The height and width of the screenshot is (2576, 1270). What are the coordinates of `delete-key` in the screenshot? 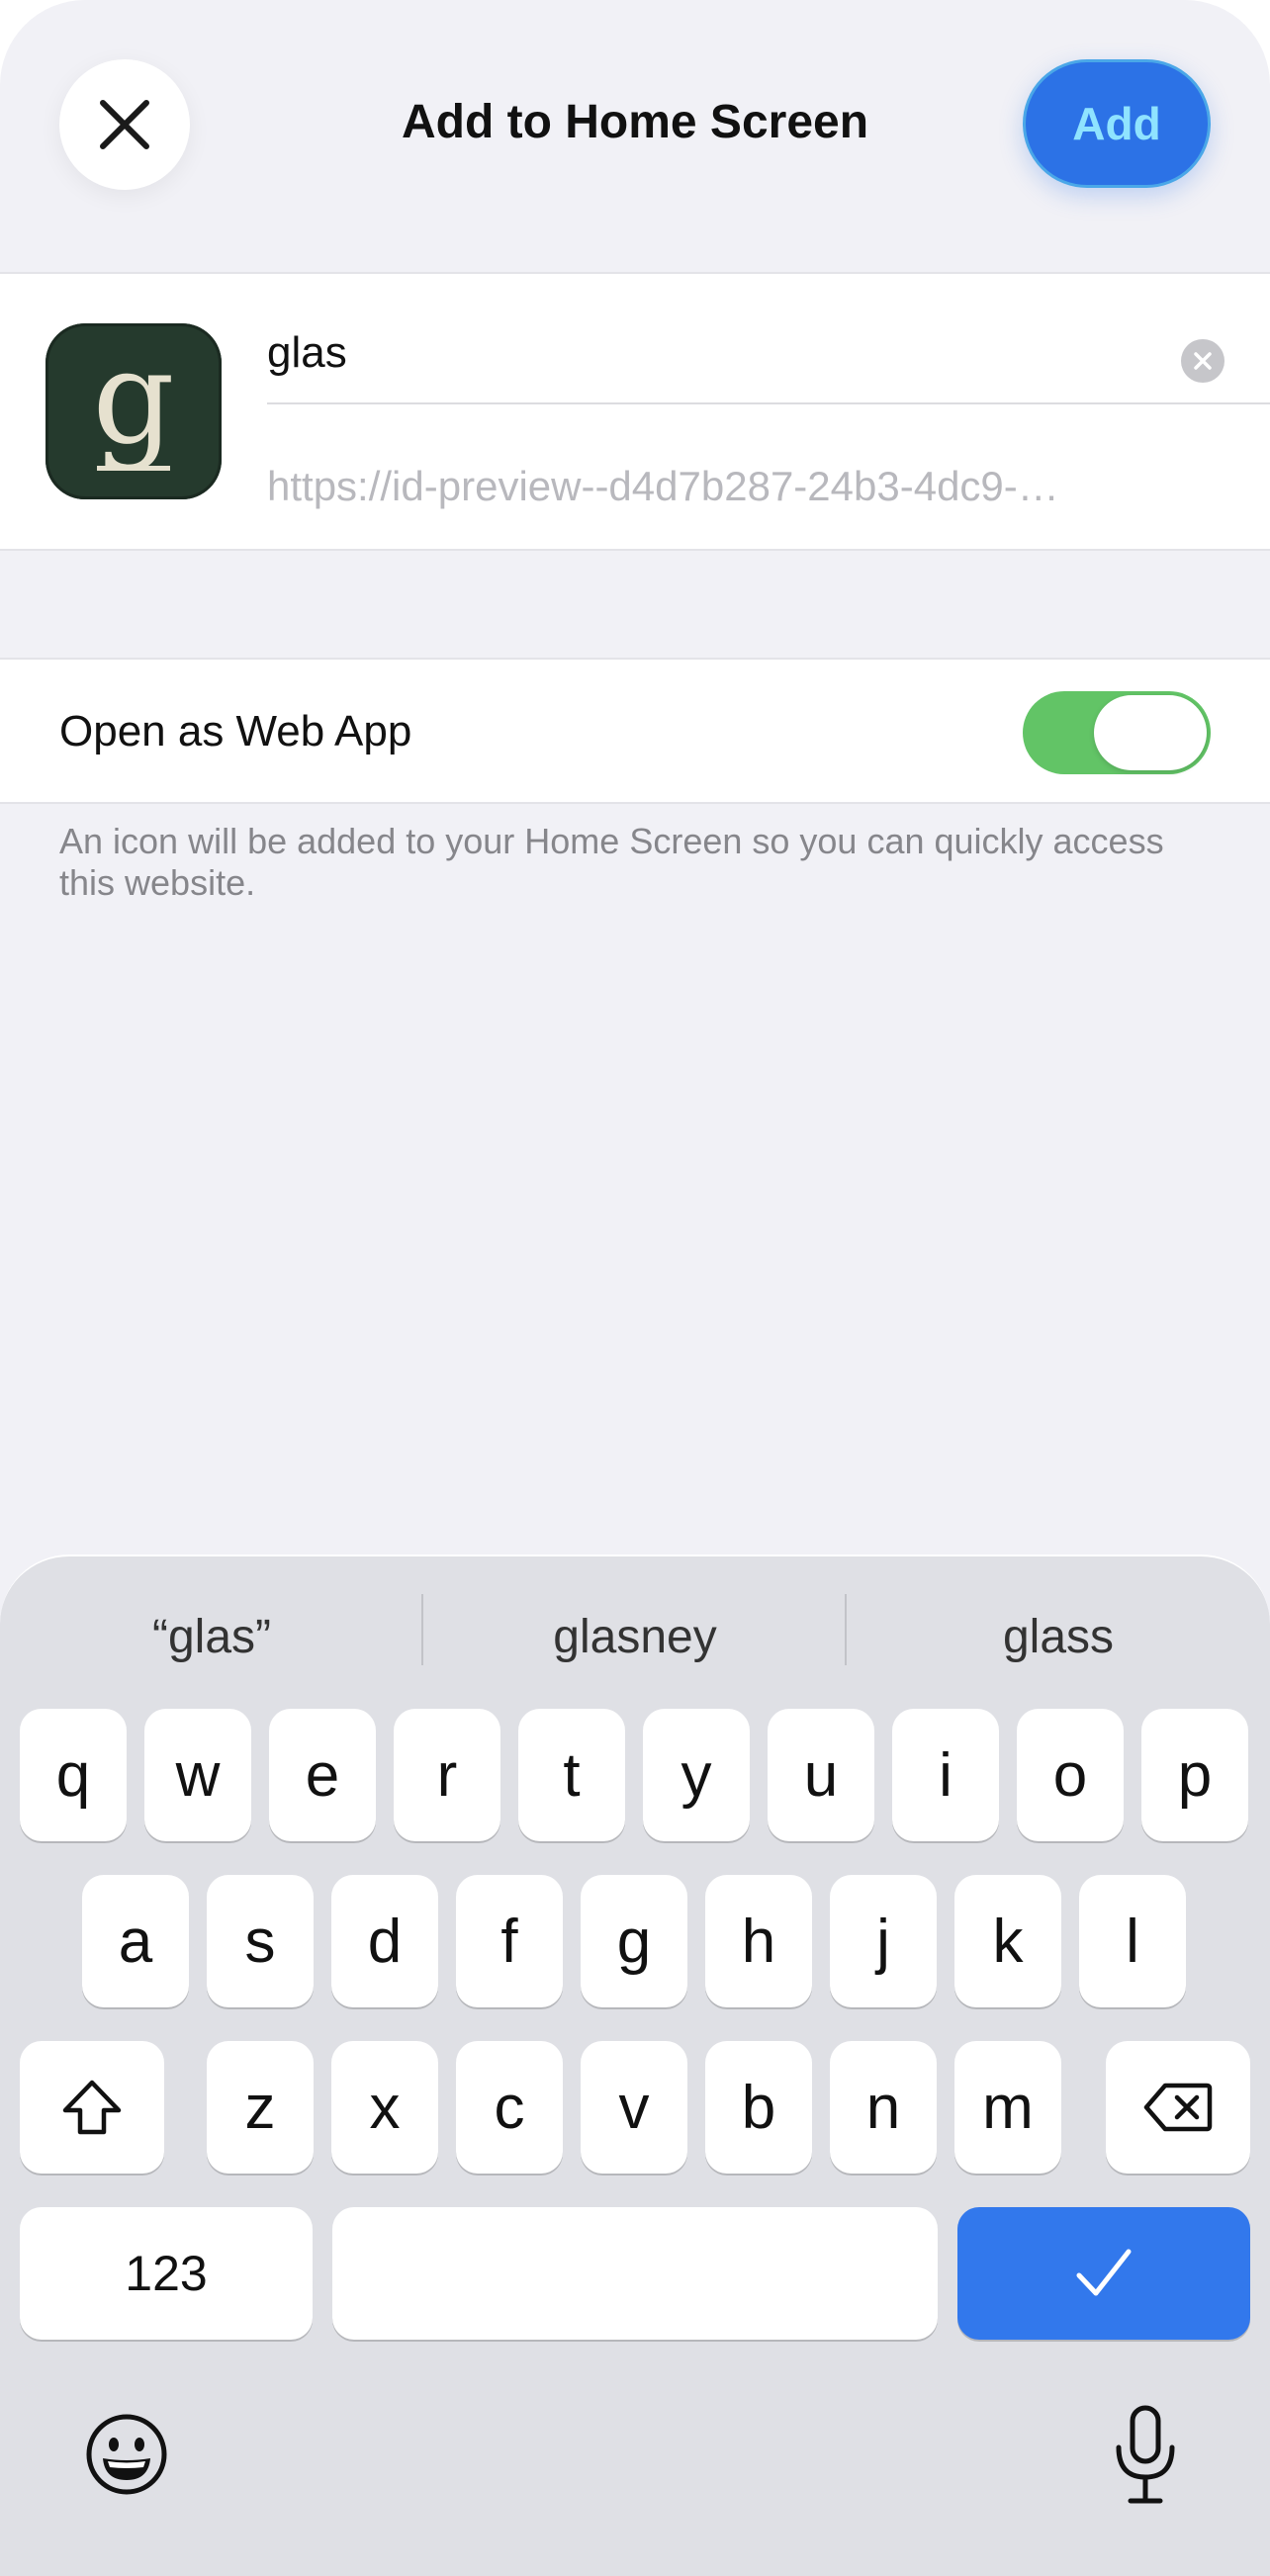 It's located at (1178, 2107).